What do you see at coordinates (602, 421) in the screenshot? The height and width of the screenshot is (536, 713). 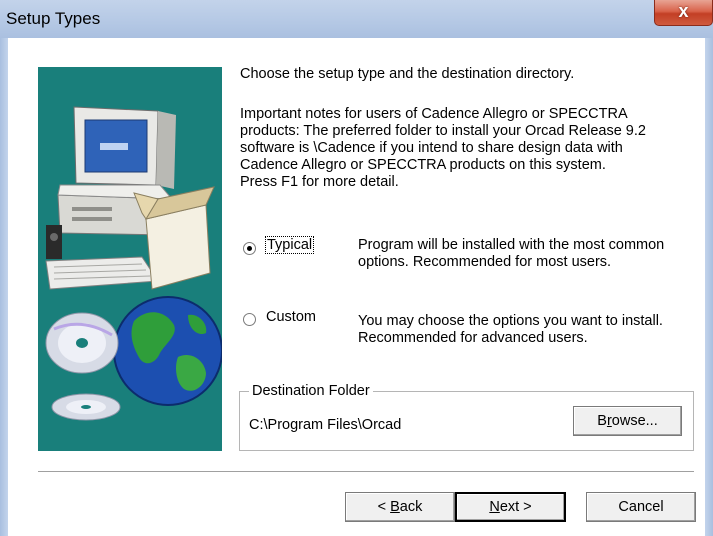 I see `browse-label-pre: B` at bounding box center [602, 421].